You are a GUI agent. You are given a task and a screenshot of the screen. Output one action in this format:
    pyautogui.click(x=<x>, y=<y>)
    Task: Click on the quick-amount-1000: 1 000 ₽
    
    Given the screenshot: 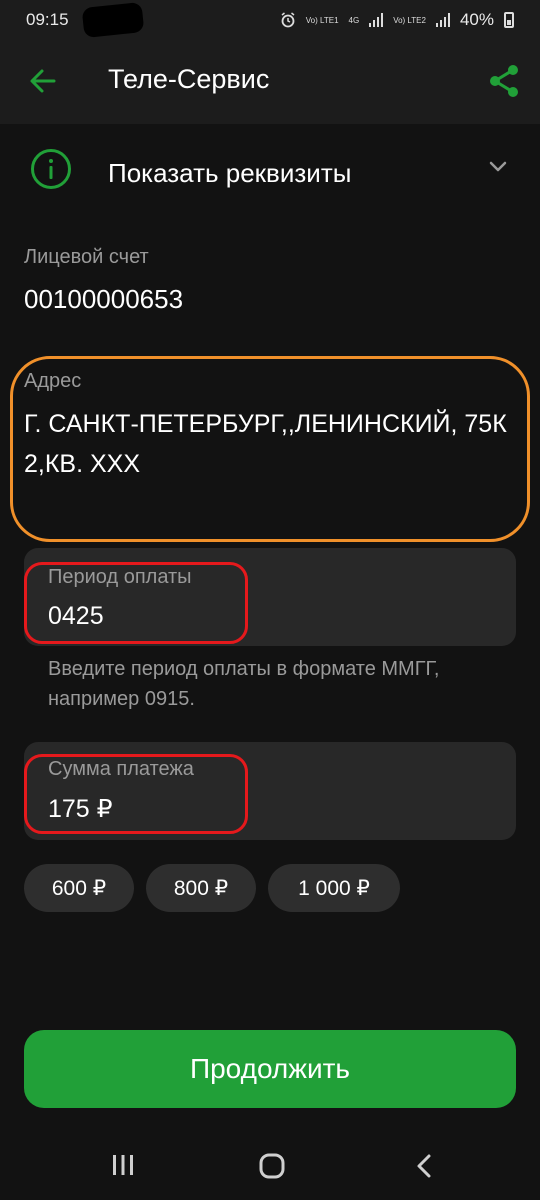 What is the action you would take?
    pyautogui.click(x=334, y=888)
    